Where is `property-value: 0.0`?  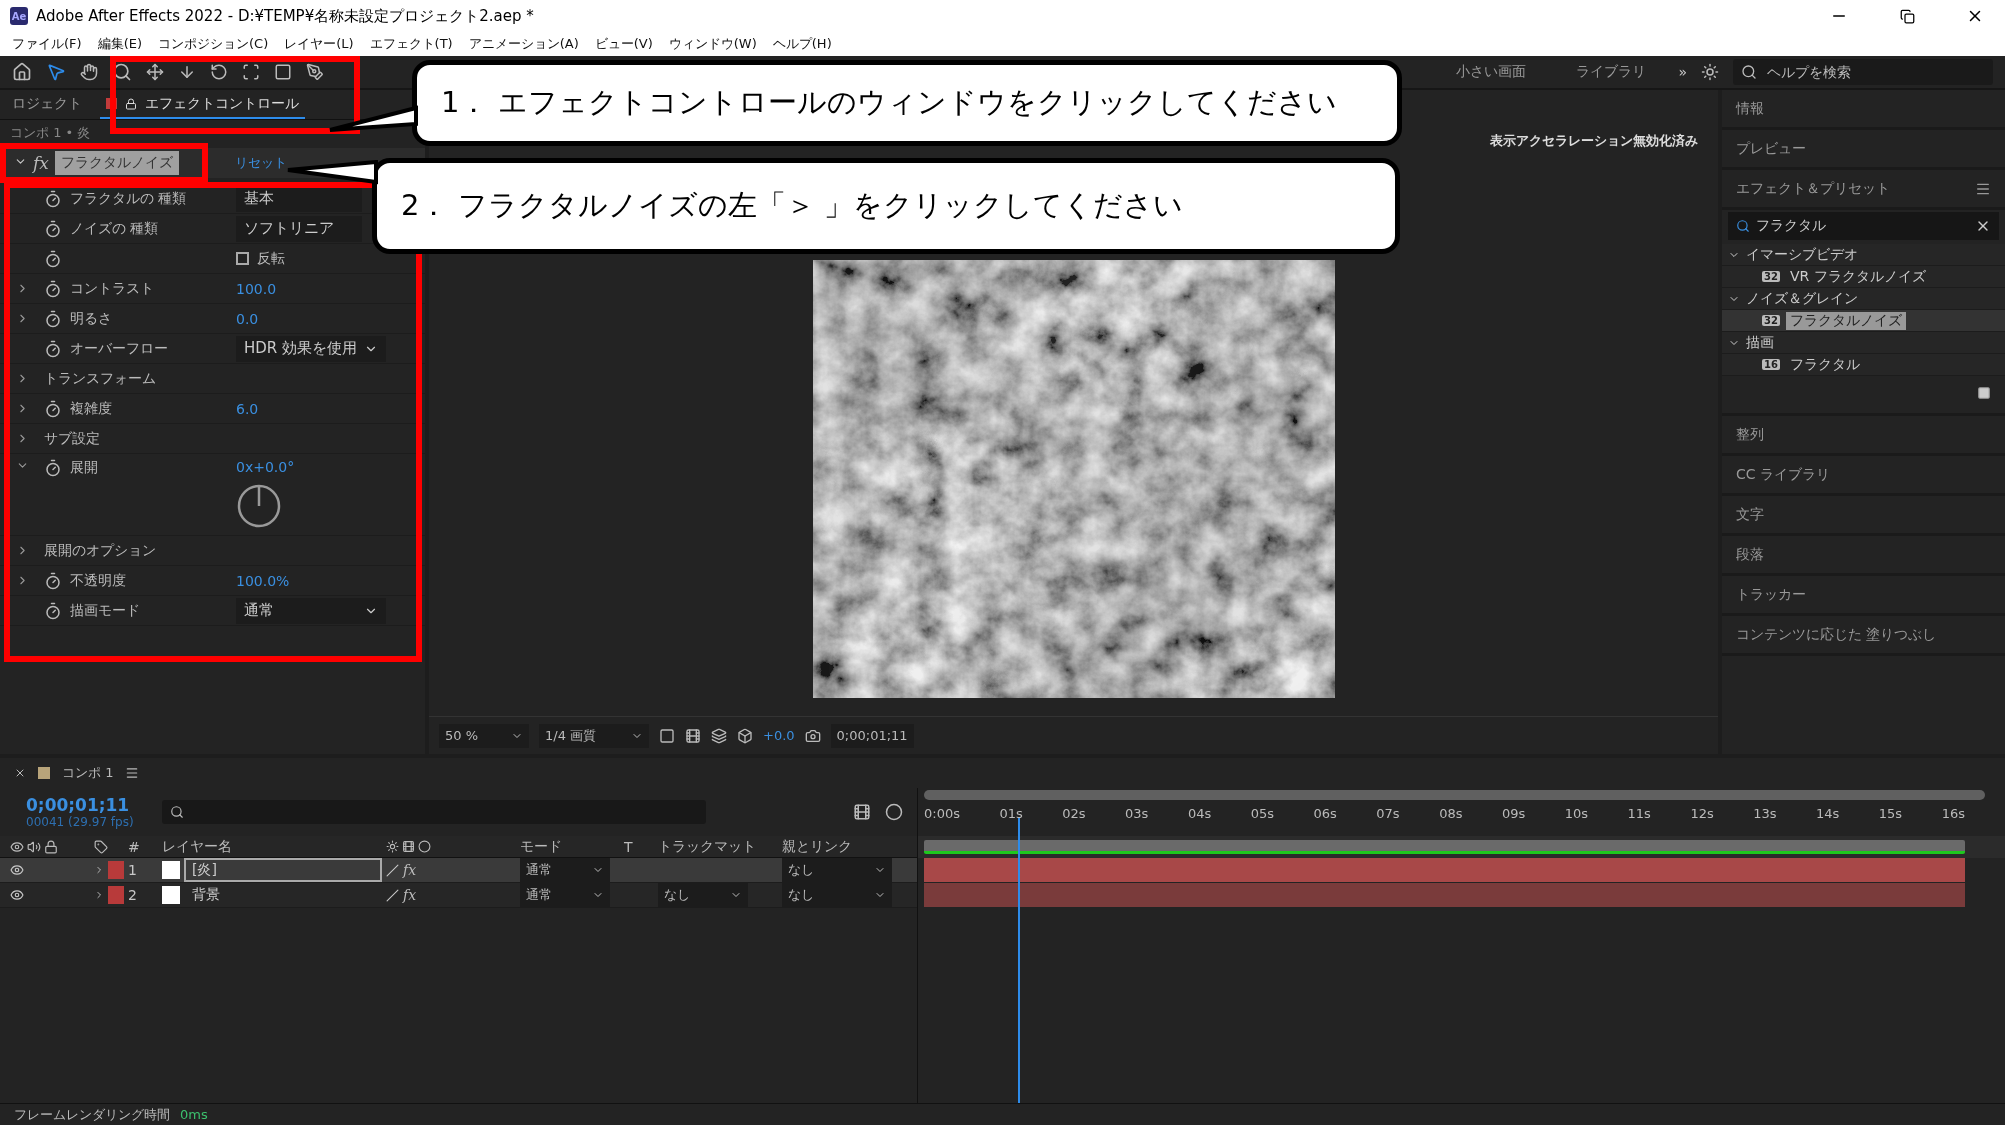
property-value: 0.0 is located at coordinates (247, 318).